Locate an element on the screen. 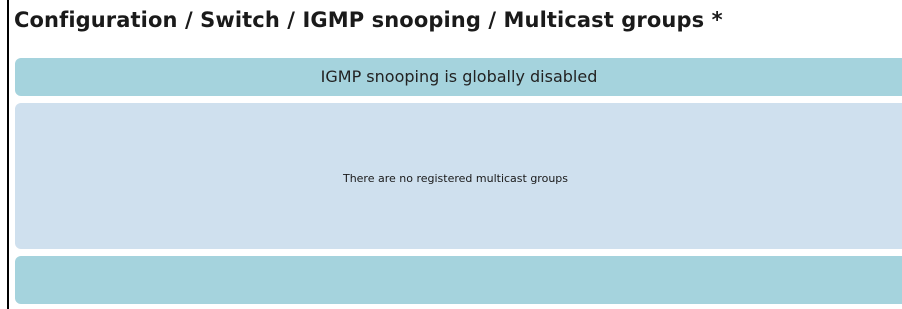 Image resolution: width=902 pixels, height=309 pixels. left-border is located at coordinates (8, 154).